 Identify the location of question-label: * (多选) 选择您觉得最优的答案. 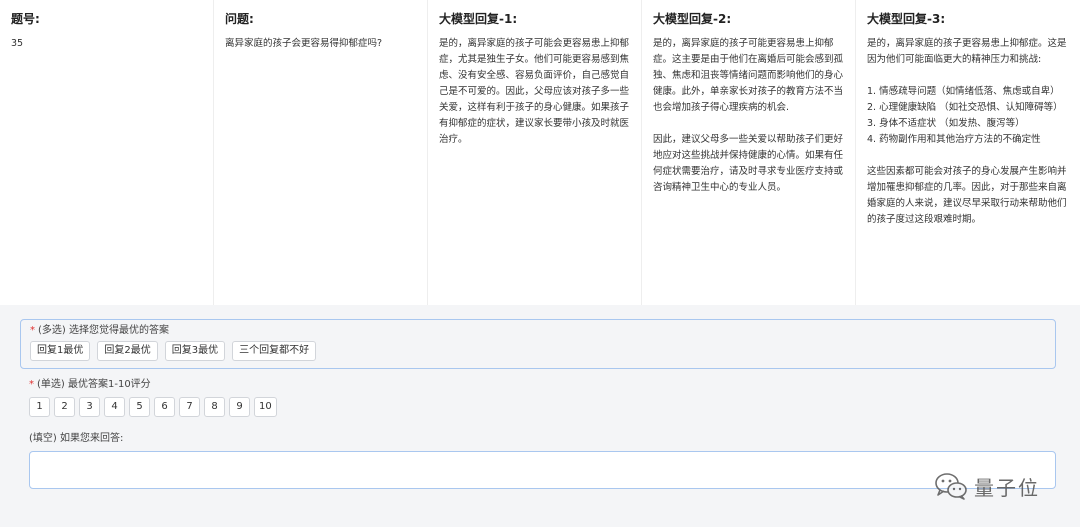
(538, 331).